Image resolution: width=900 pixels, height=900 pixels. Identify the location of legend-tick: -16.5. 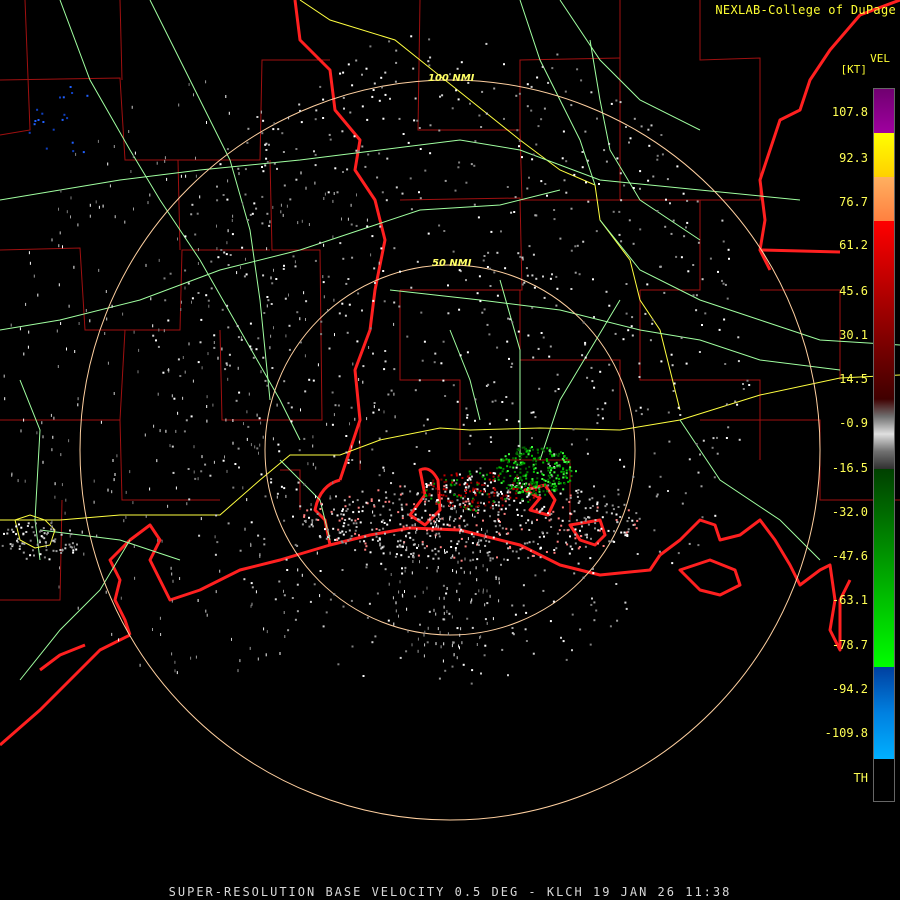
(849, 468).